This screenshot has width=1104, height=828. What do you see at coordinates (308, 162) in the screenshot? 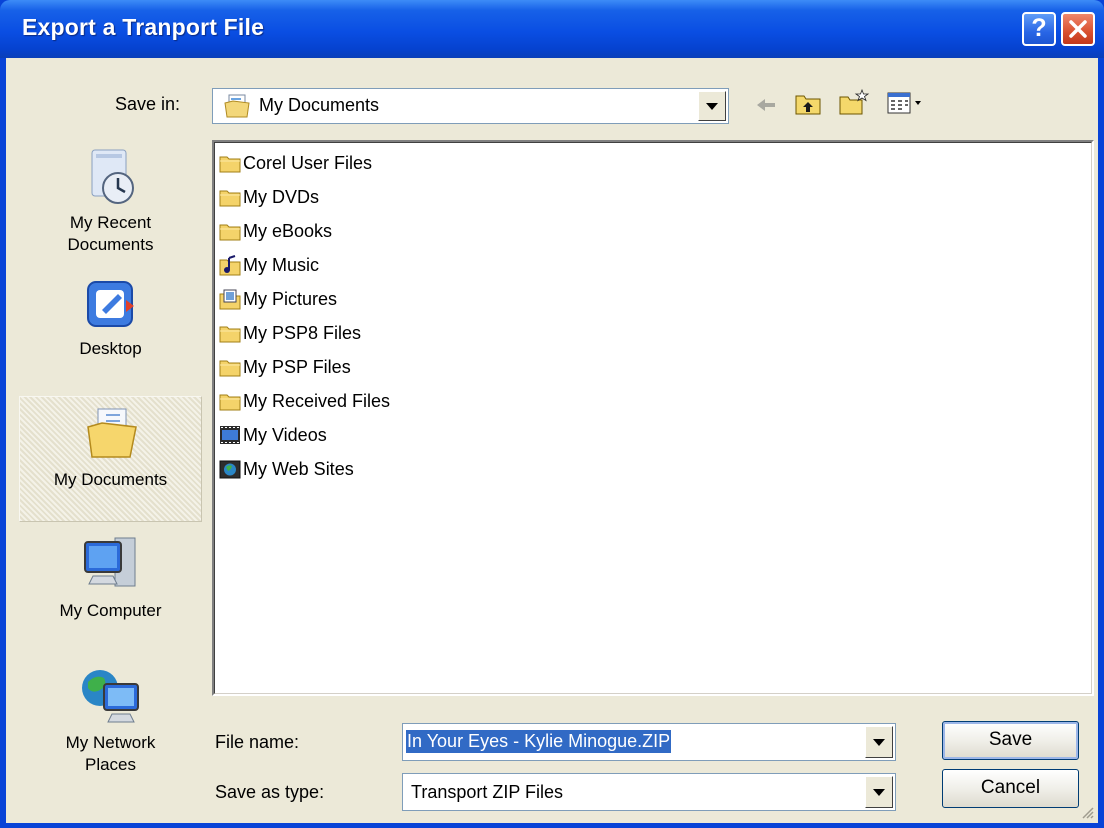
I see `file-name-text: Corel User Files` at bounding box center [308, 162].